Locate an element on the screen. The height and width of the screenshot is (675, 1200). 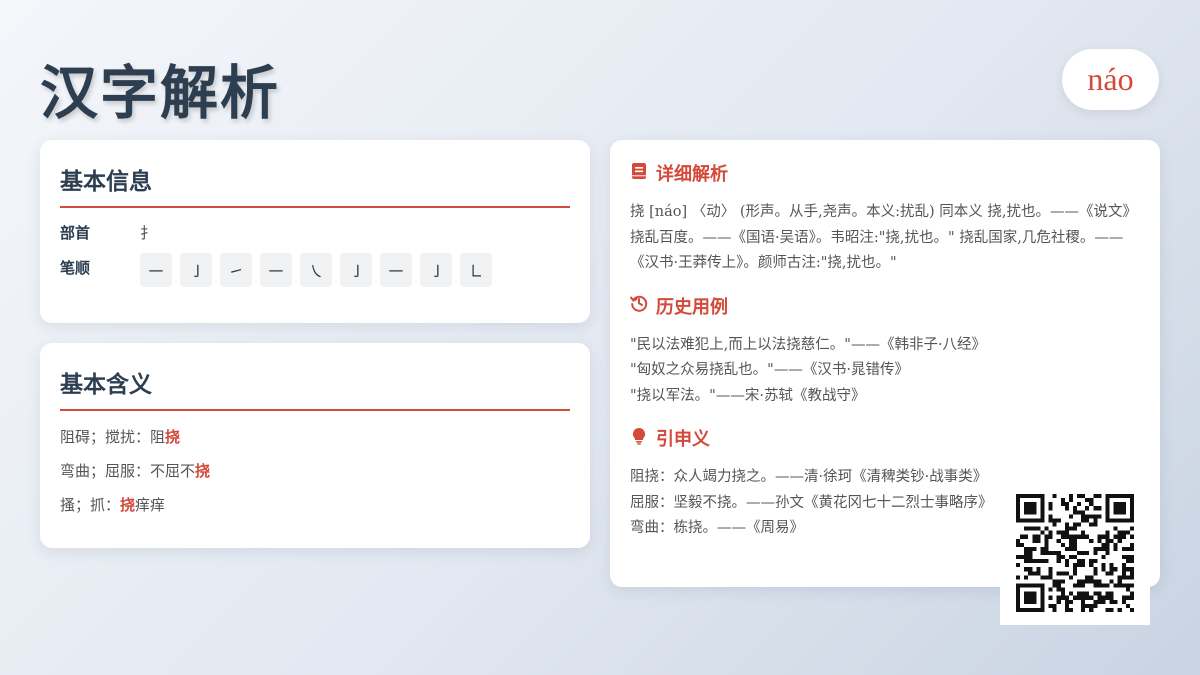
meaning-item: 弯曲；屈服：不屈不挠 is located at coordinates (315, 471).